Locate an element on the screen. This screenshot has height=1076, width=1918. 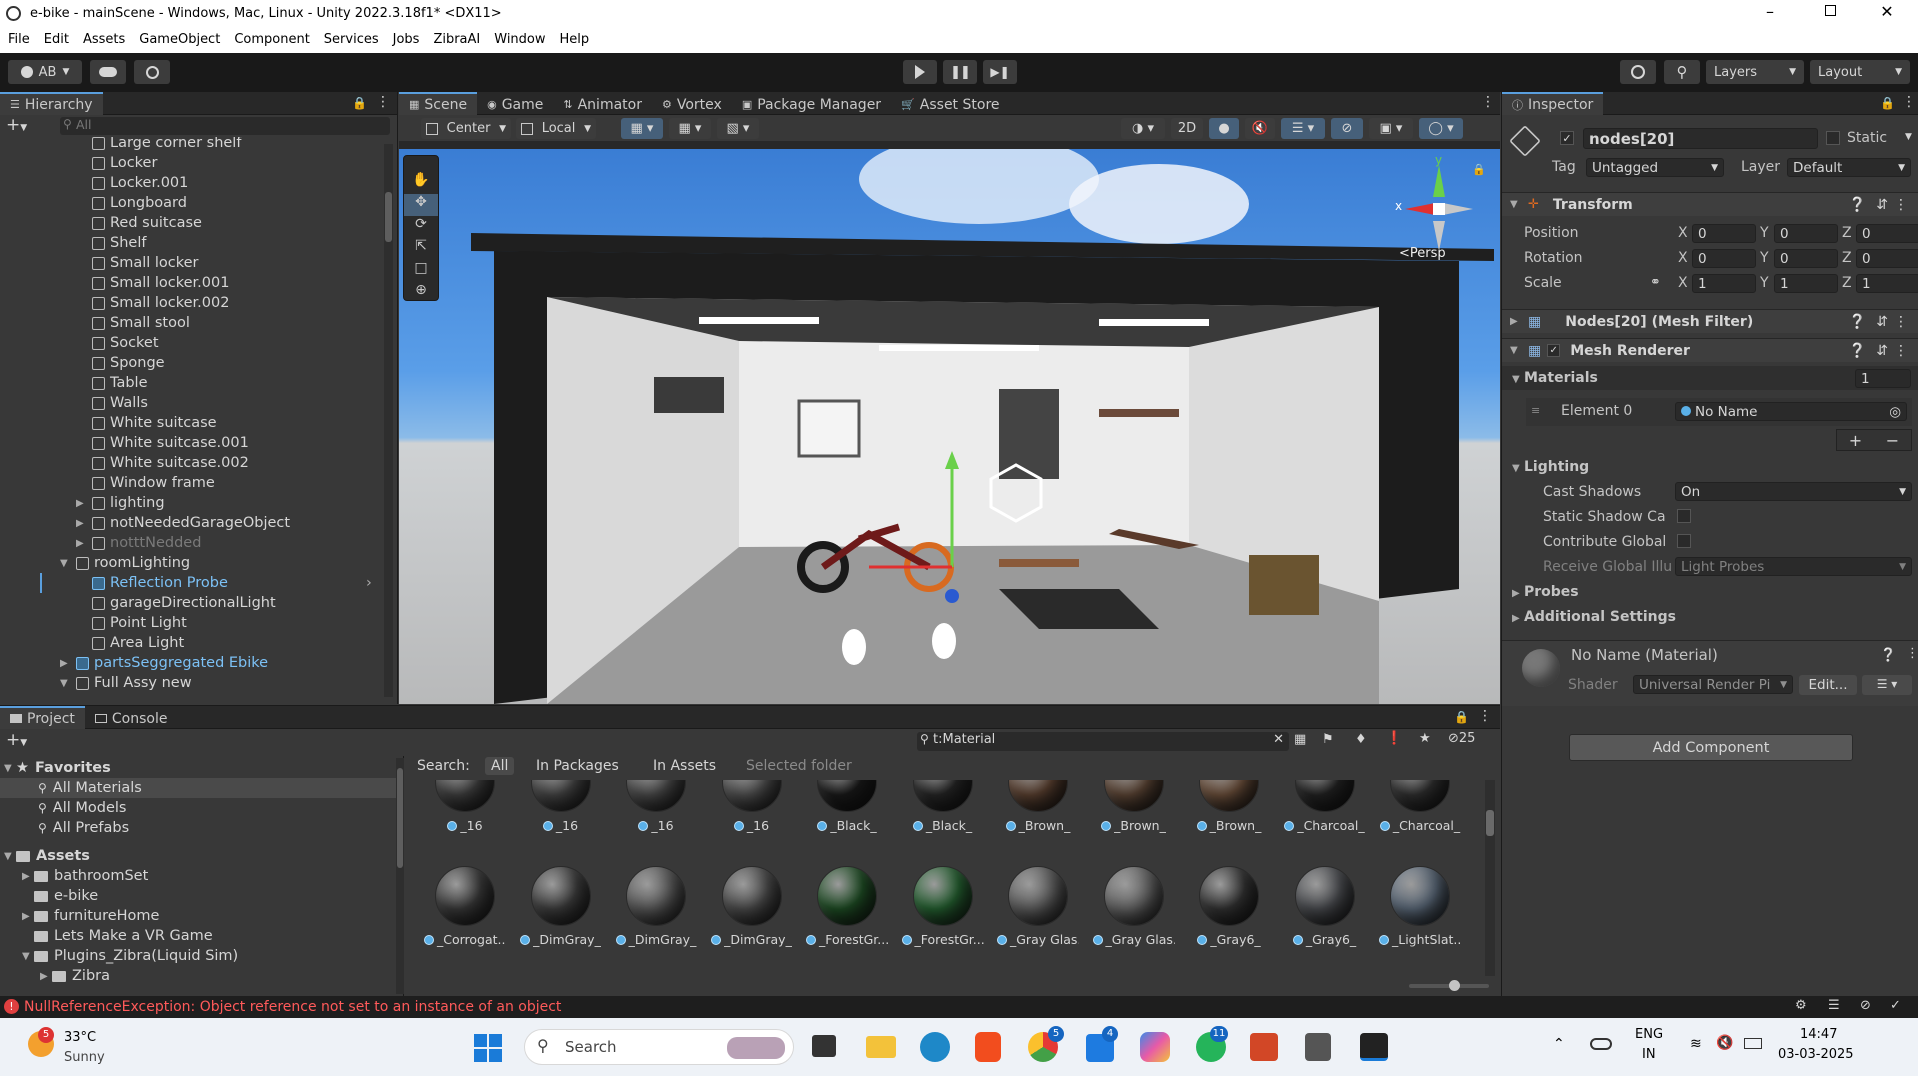
hierarchy-item: ▶ notNeededGarageObject is located at coordinates (191, 523).